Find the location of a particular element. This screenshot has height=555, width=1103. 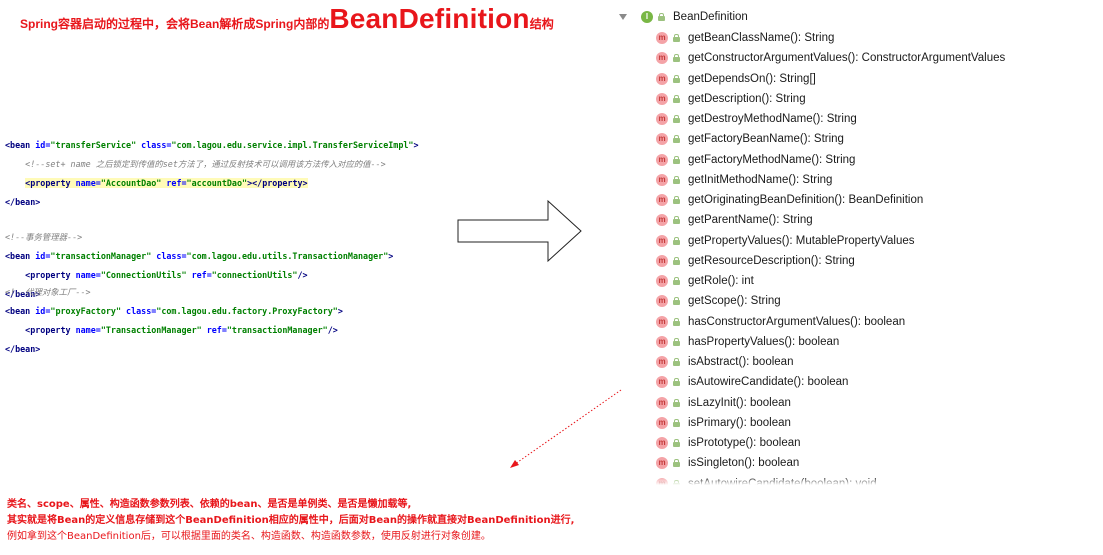

tree-method-item: m getScope(): String is located at coordinates (718, 301).